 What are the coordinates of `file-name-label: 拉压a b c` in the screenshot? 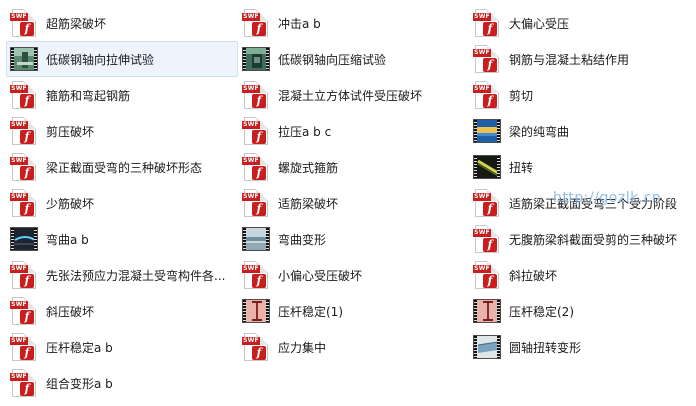 It's located at (305, 131).